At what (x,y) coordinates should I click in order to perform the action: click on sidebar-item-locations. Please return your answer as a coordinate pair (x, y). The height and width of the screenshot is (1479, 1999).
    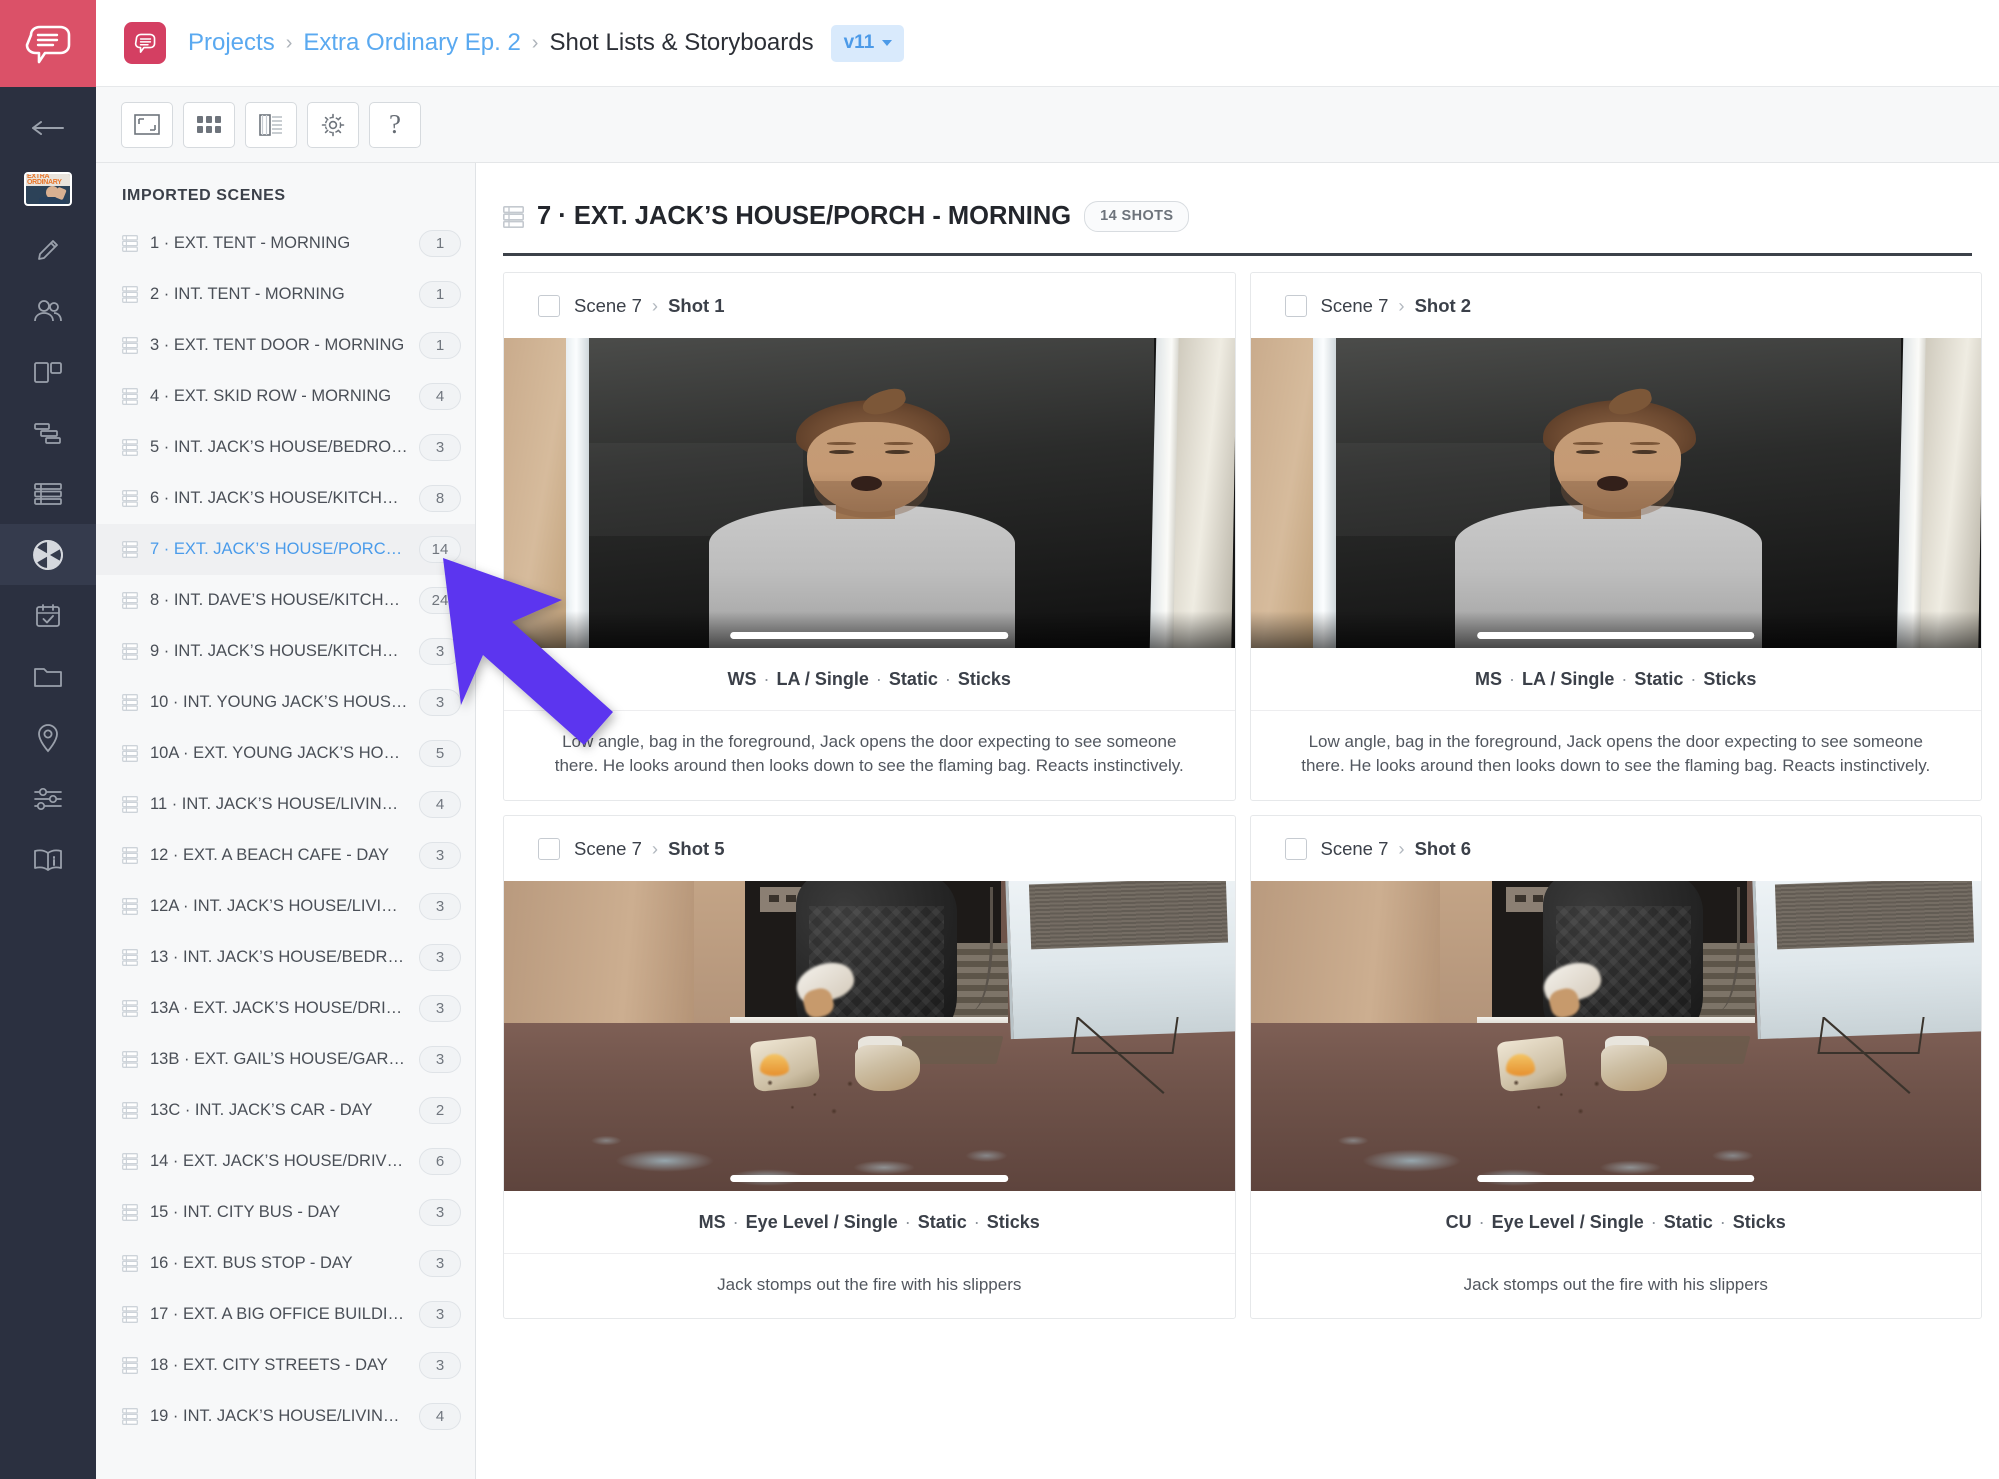
    Looking at the image, I should click on (48, 737).